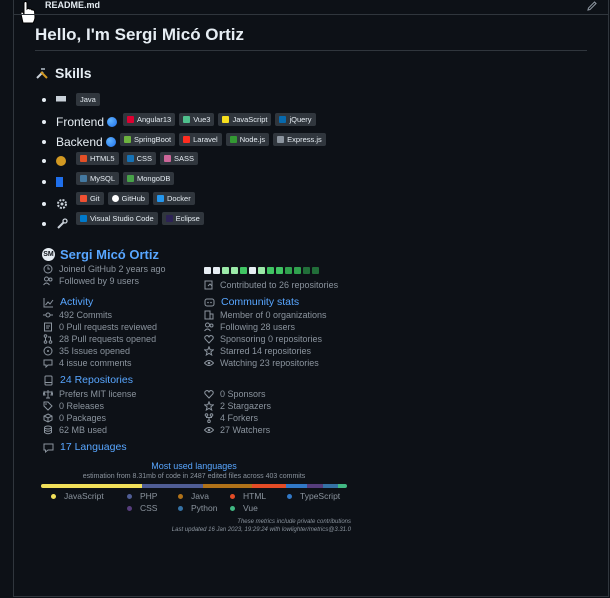 This screenshot has height=598, width=610. I want to click on watching-stat-text: Watching 23 repositories, so click(269, 363).